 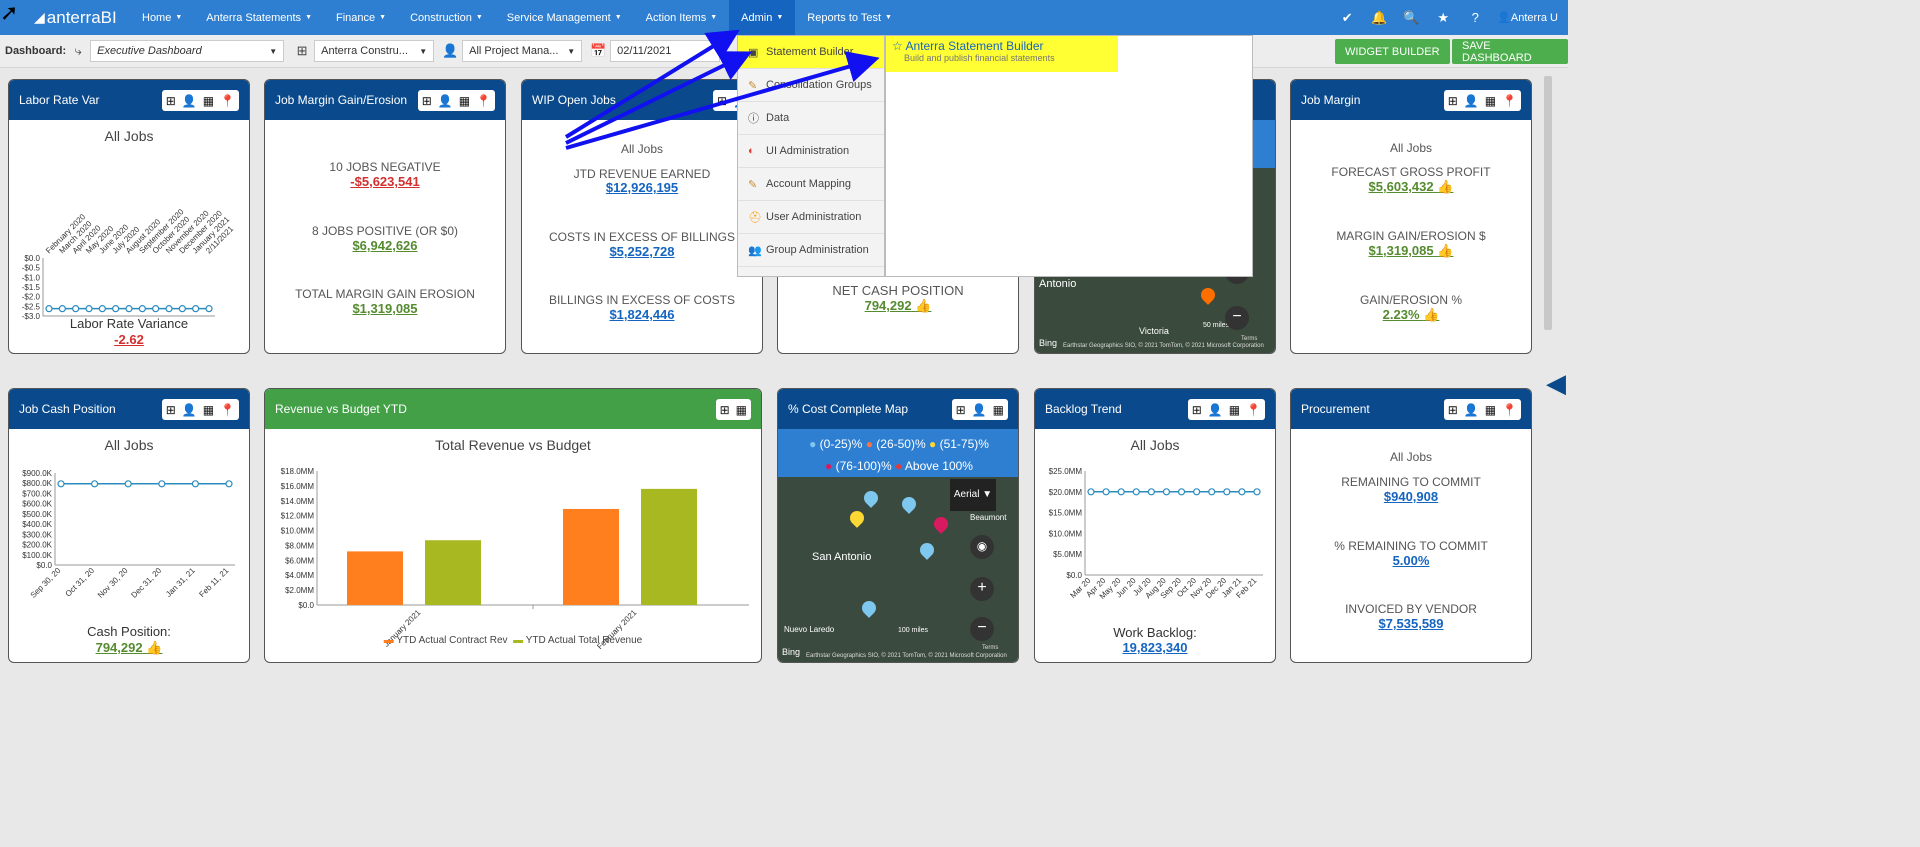 What do you see at coordinates (598, 50) in the screenshot?
I see `calendar-icon: 📅` at bounding box center [598, 50].